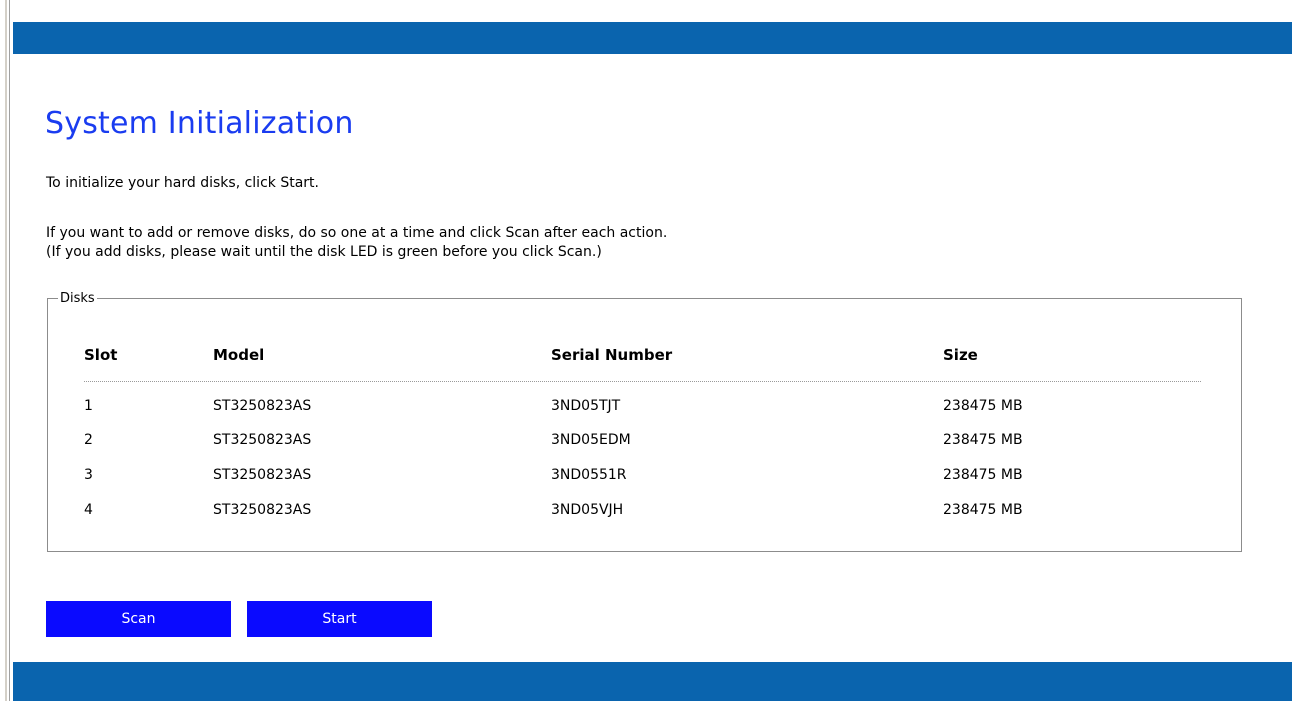 This screenshot has height=701, width=1292. Describe the element at coordinates (339, 619) in the screenshot. I see `start-button: Start` at that location.